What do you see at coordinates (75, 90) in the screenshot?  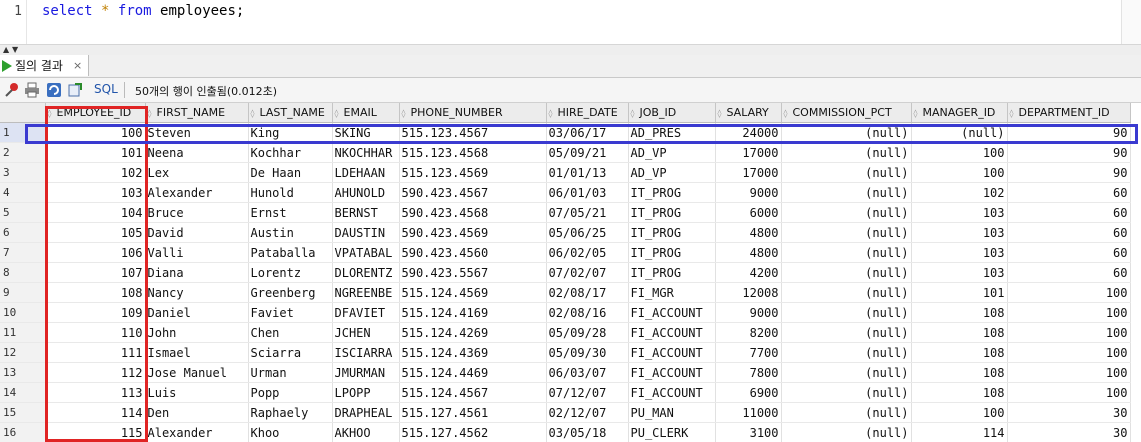 I see `export-icon` at bounding box center [75, 90].